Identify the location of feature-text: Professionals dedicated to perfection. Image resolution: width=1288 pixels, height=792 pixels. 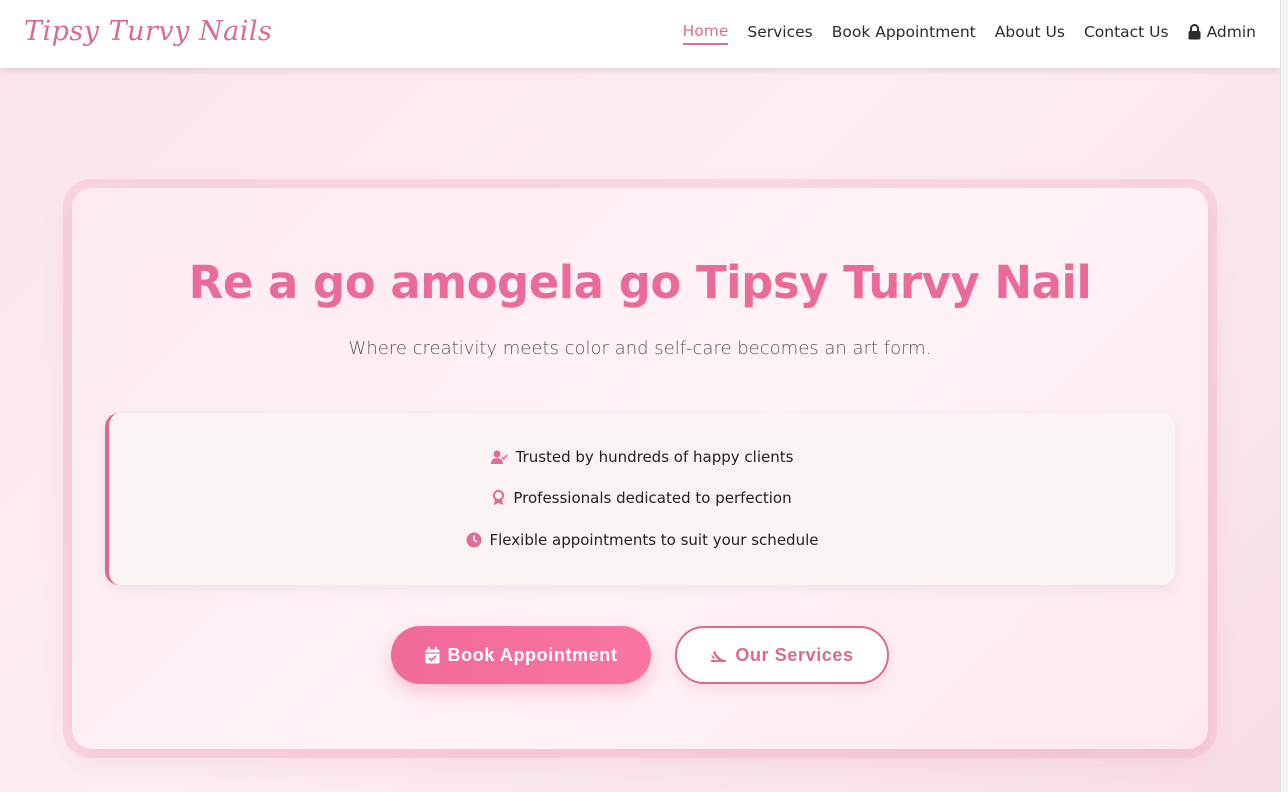
(652, 498).